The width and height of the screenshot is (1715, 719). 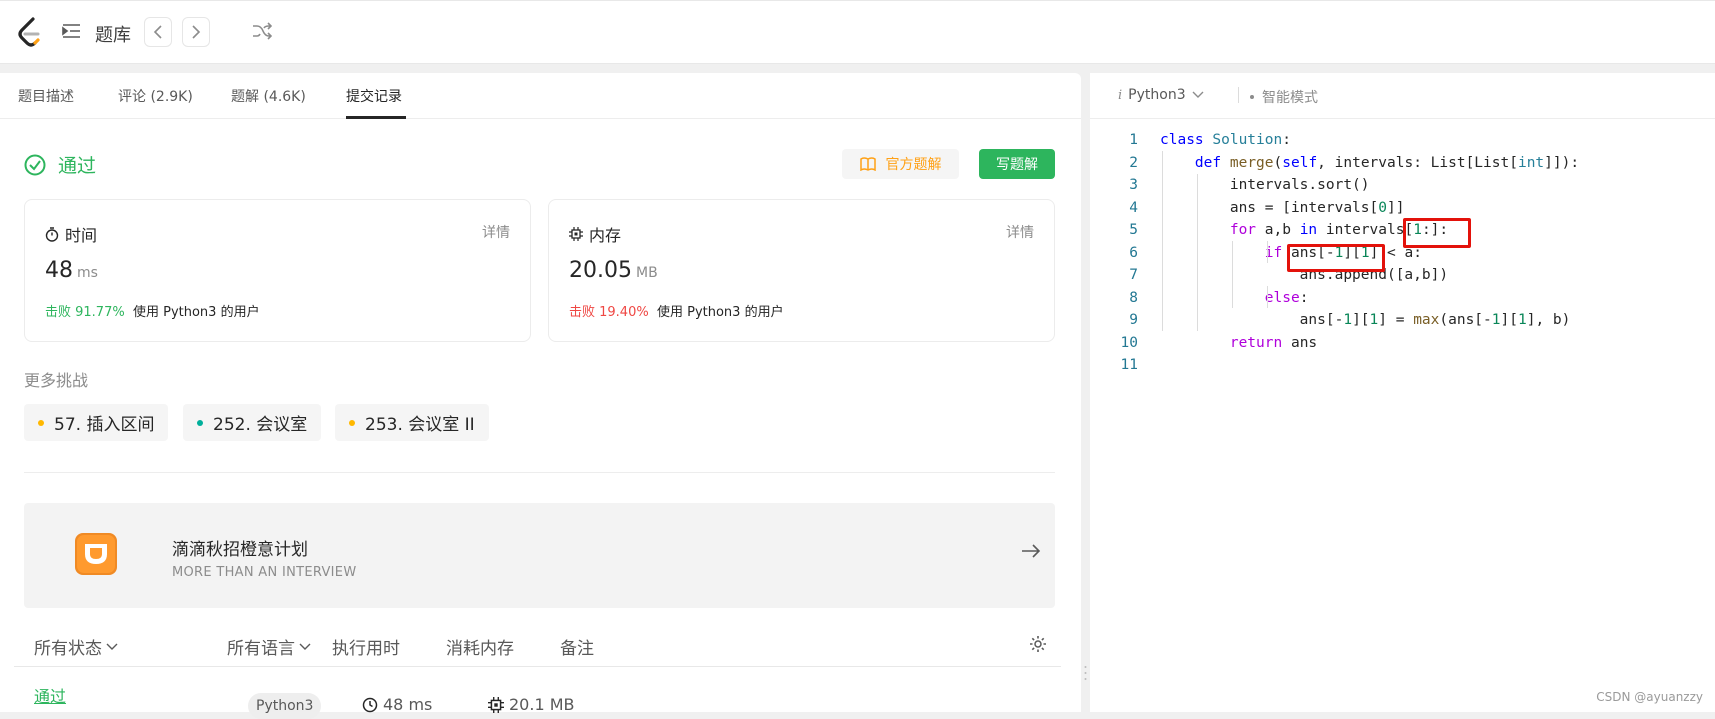 What do you see at coordinates (1031, 553) in the screenshot?
I see `arrow-right-icon` at bounding box center [1031, 553].